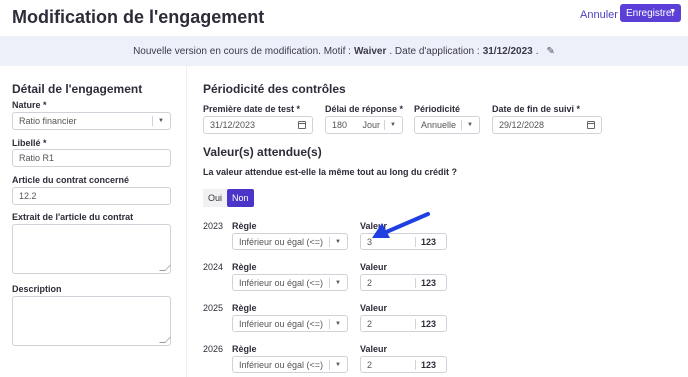 This screenshot has height=377, width=688. I want to click on year-label: 2024, so click(213, 267).